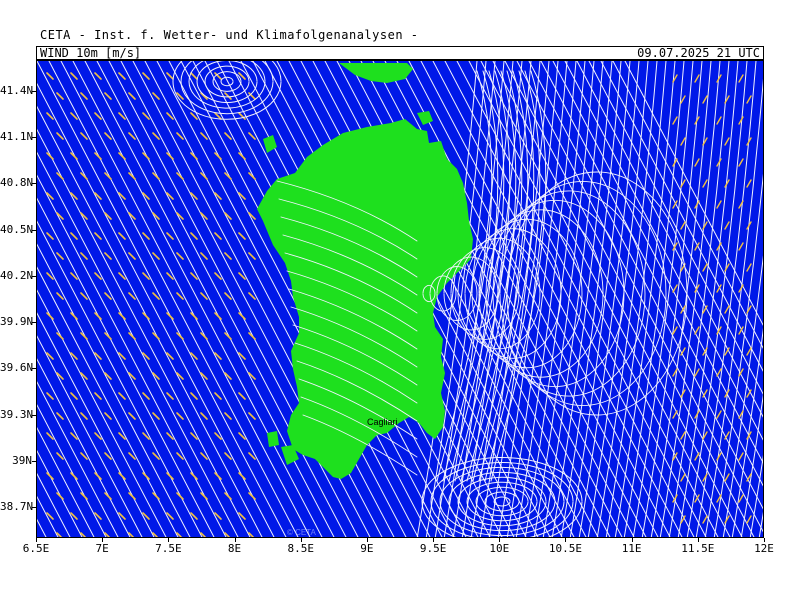 The image size is (800, 600). I want to click on lat-tick-label: 40.8N, so click(17, 183).